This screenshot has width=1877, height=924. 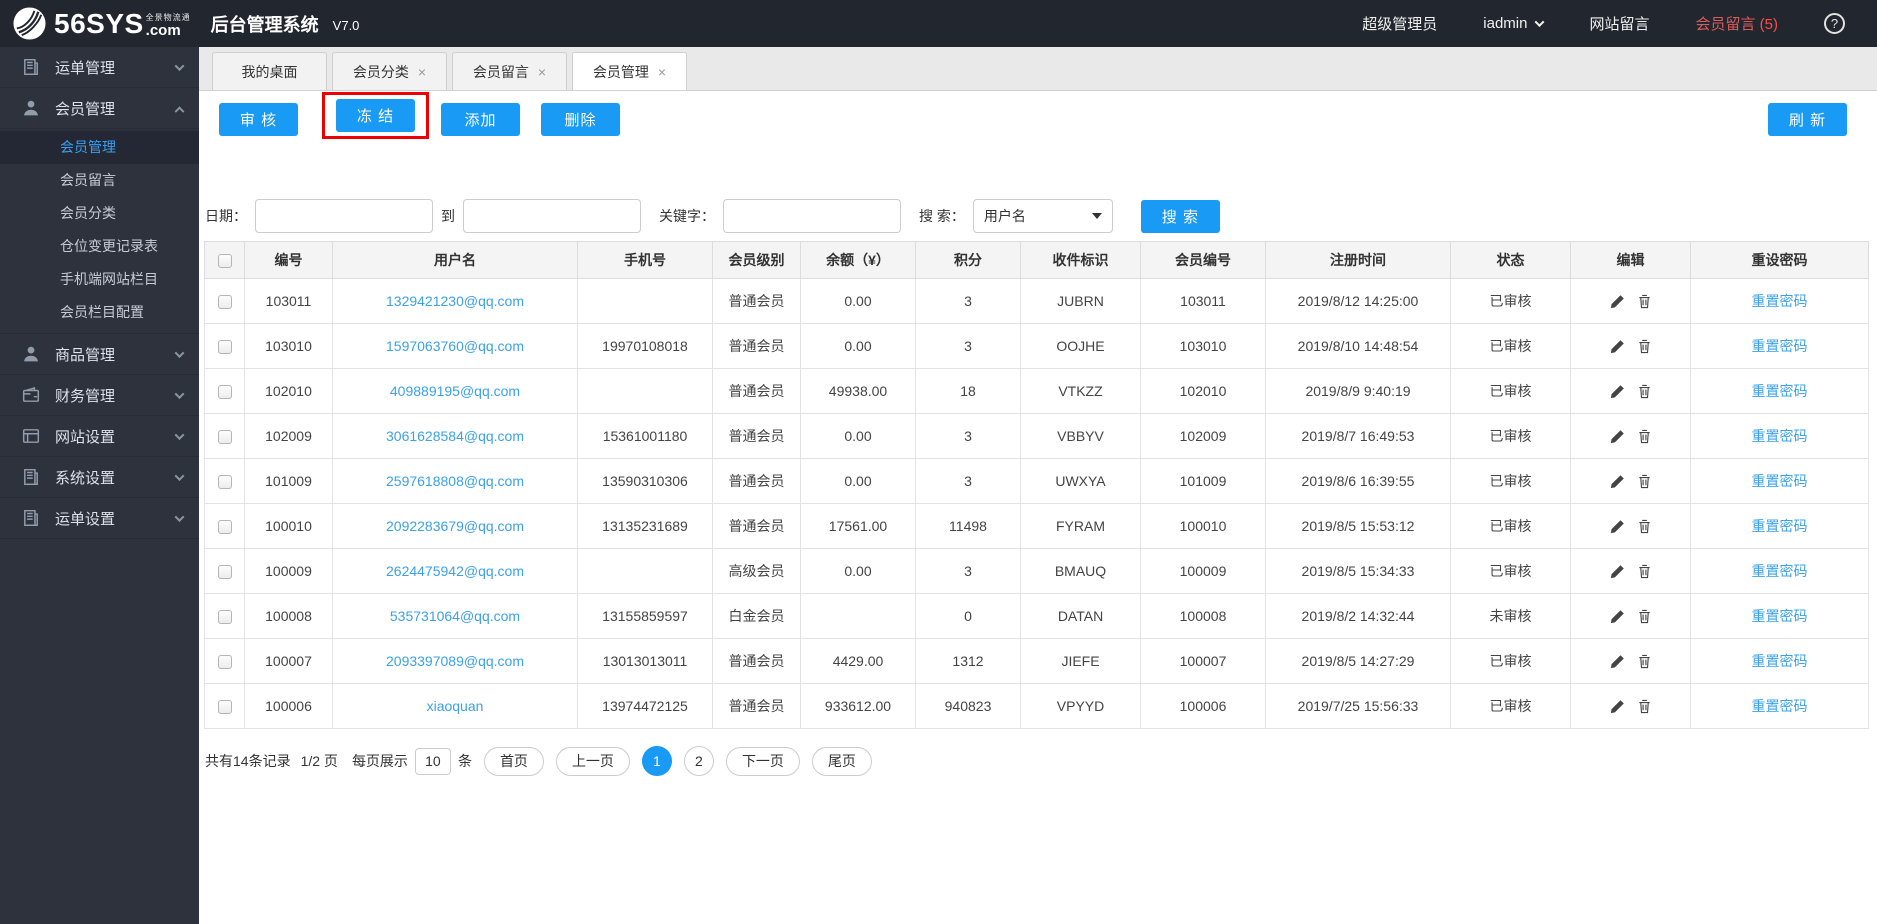 I want to click on cell-phone, so click(x=645, y=301).